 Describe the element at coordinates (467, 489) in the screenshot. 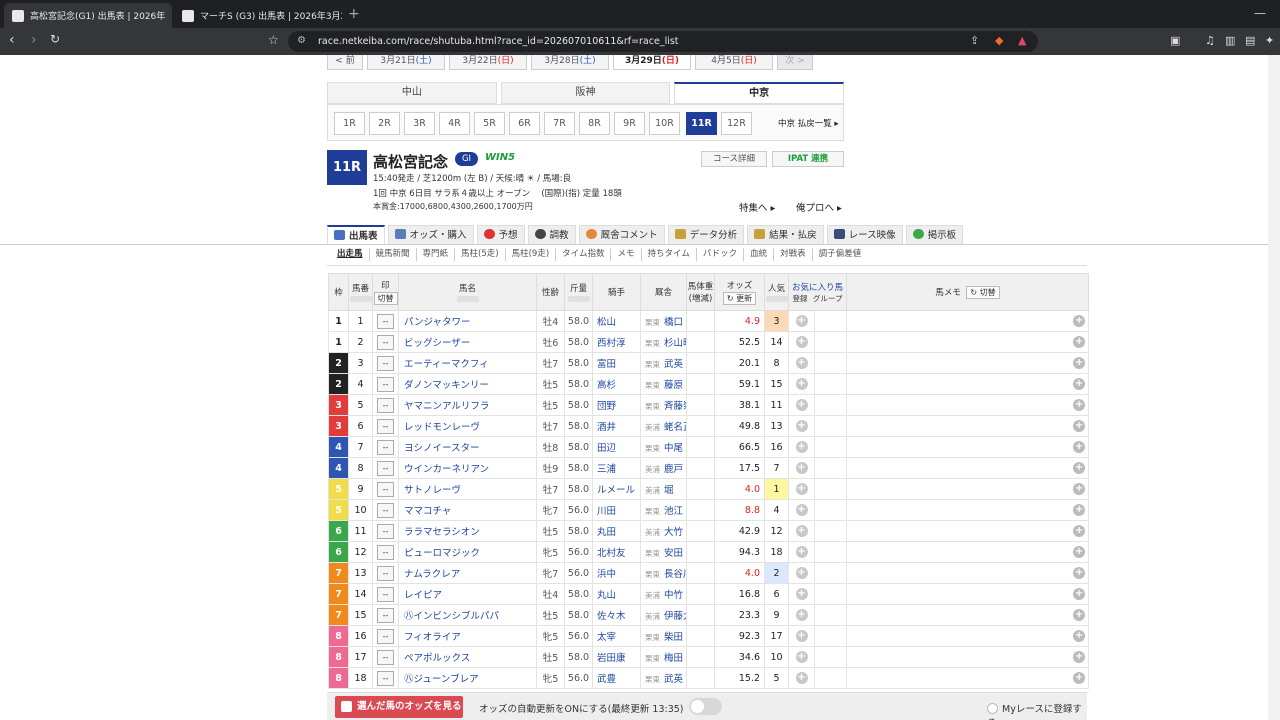

I see `horse-name-link: サトノレーヴ` at that location.